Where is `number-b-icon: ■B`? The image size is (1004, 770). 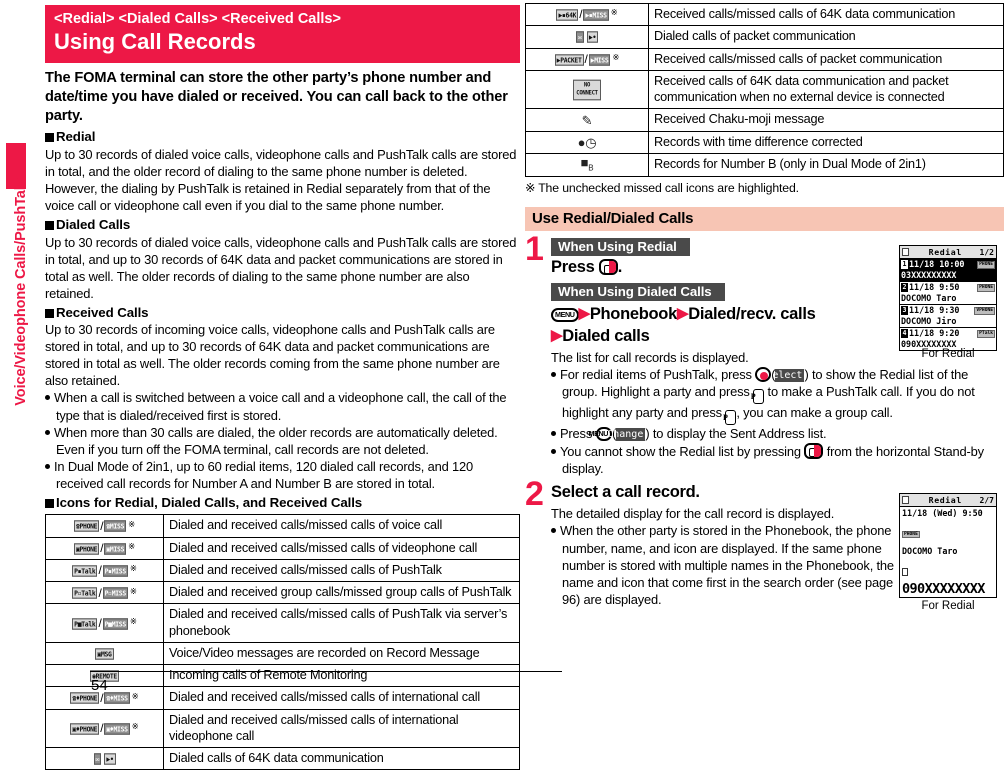
number-b-icon: ■B is located at coordinates (587, 163).